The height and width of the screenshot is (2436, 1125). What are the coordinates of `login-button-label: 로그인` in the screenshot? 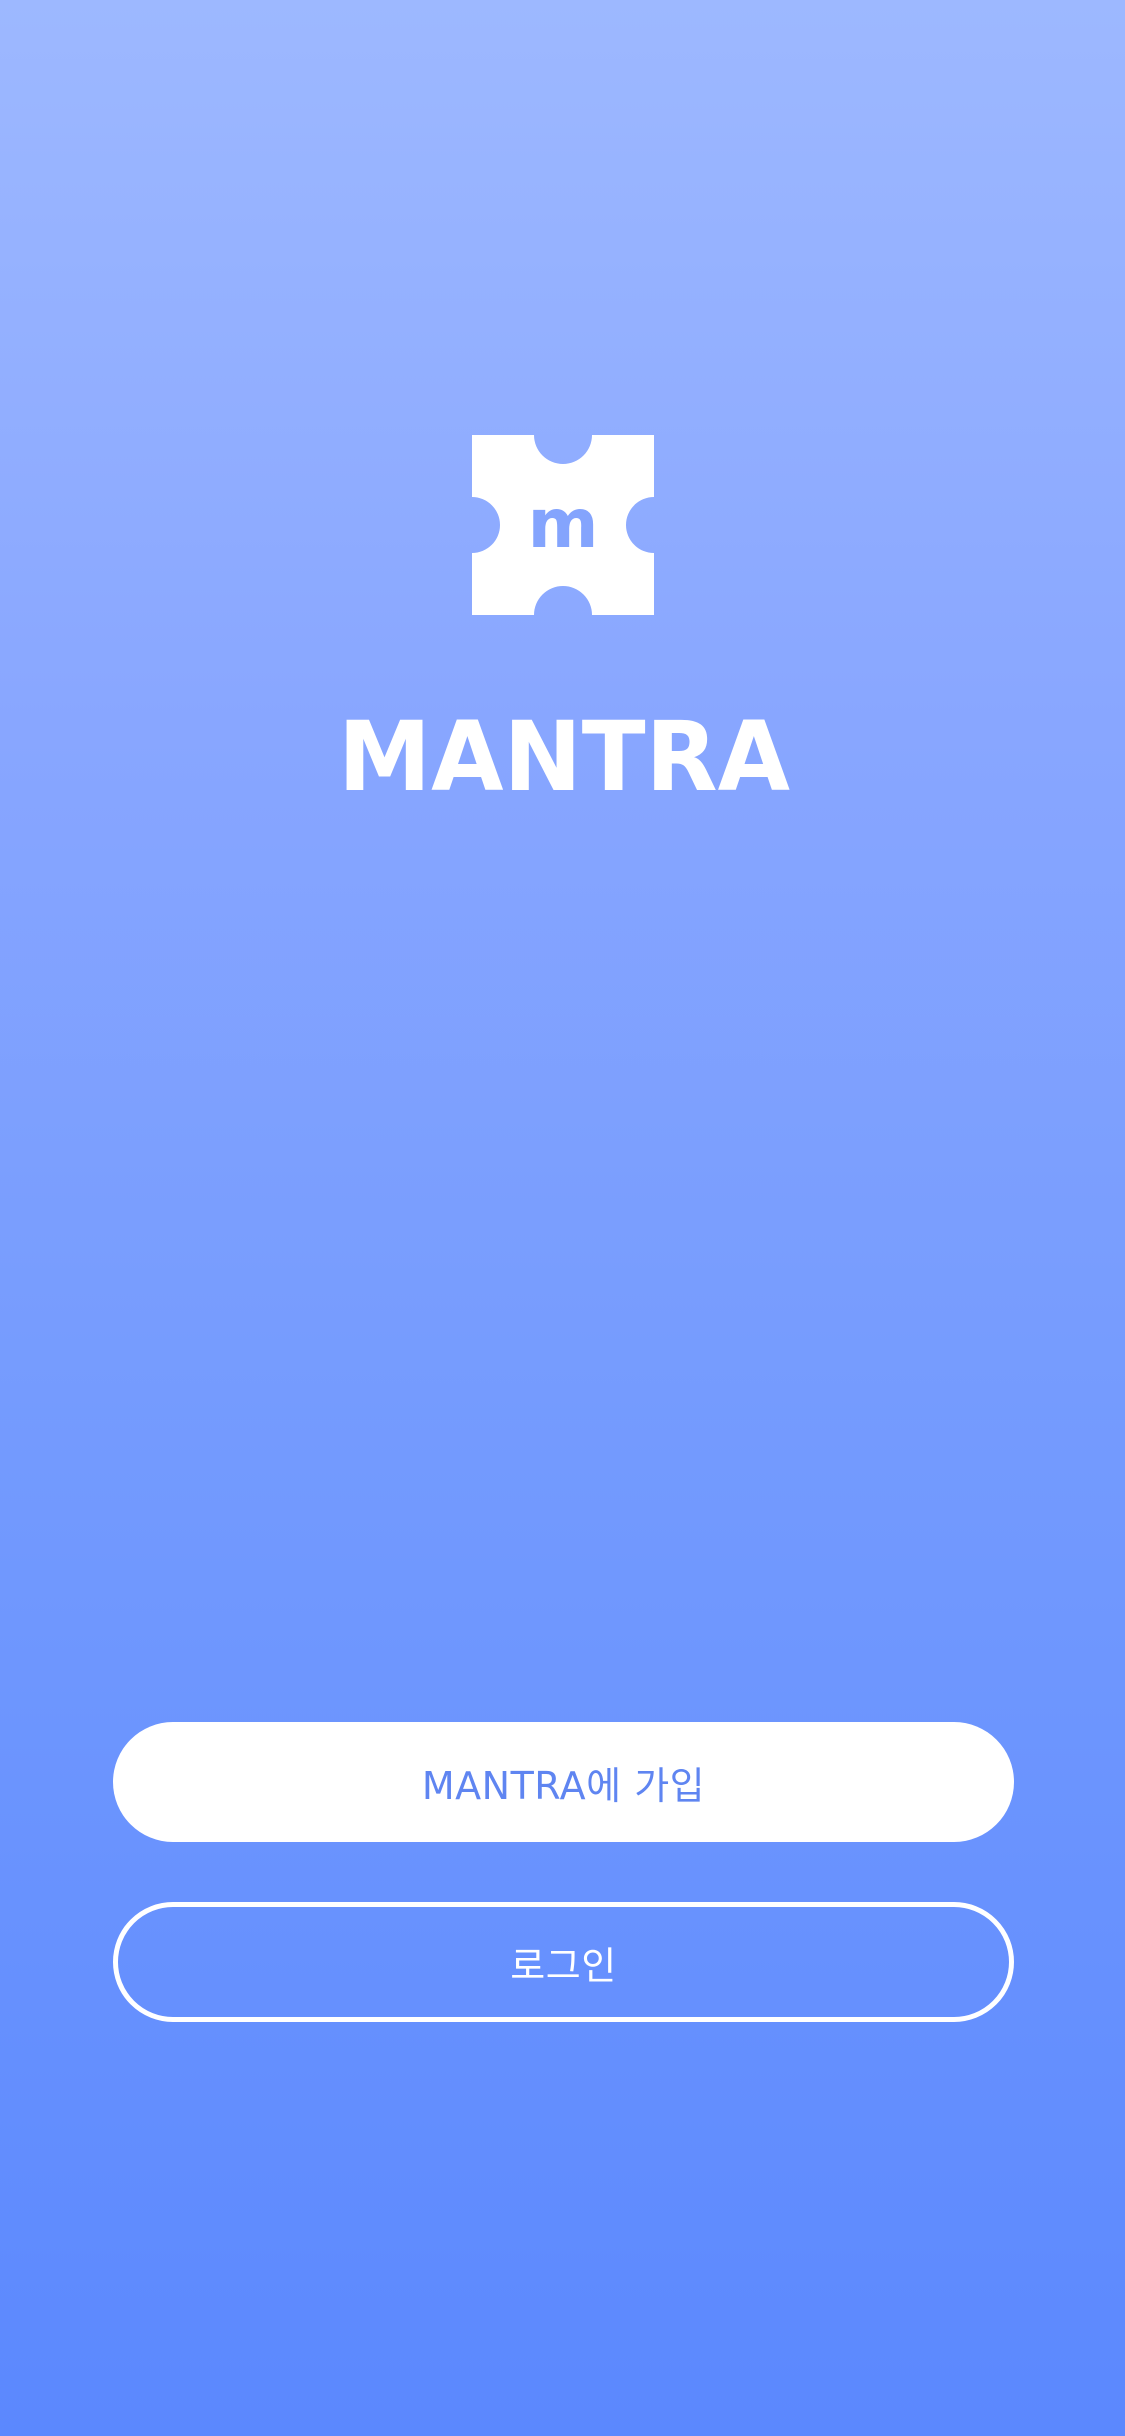 It's located at (563, 1965).